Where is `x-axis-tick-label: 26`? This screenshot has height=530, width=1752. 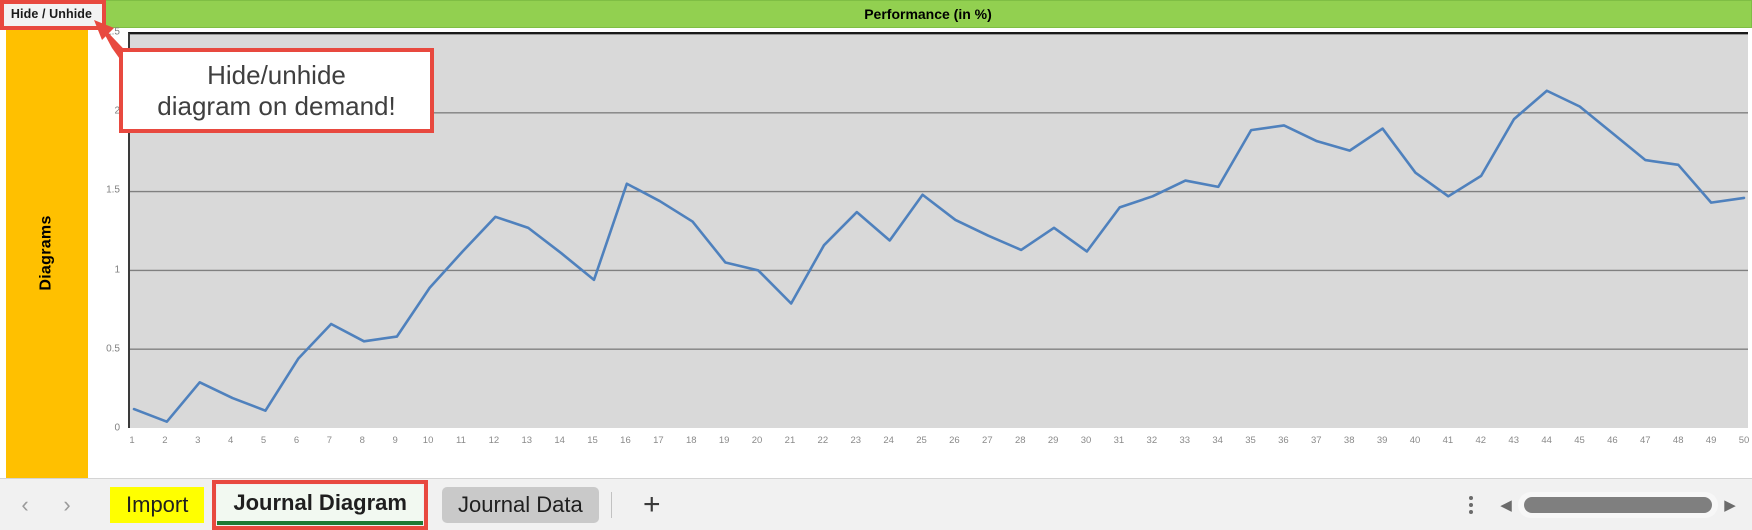 x-axis-tick-label: 26 is located at coordinates (954, 440).